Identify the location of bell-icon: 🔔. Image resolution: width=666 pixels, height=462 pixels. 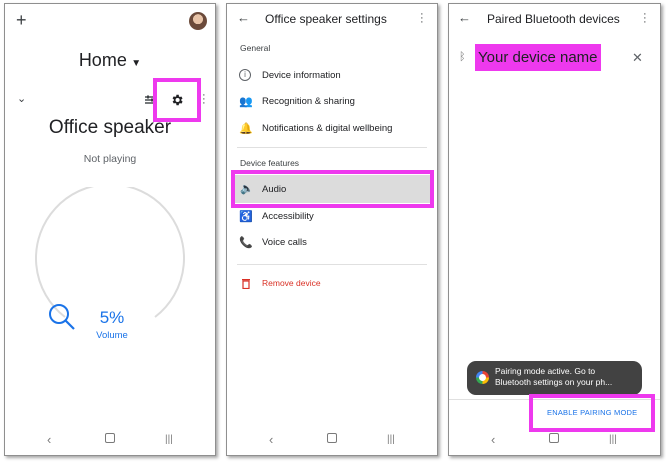
(246, 129).